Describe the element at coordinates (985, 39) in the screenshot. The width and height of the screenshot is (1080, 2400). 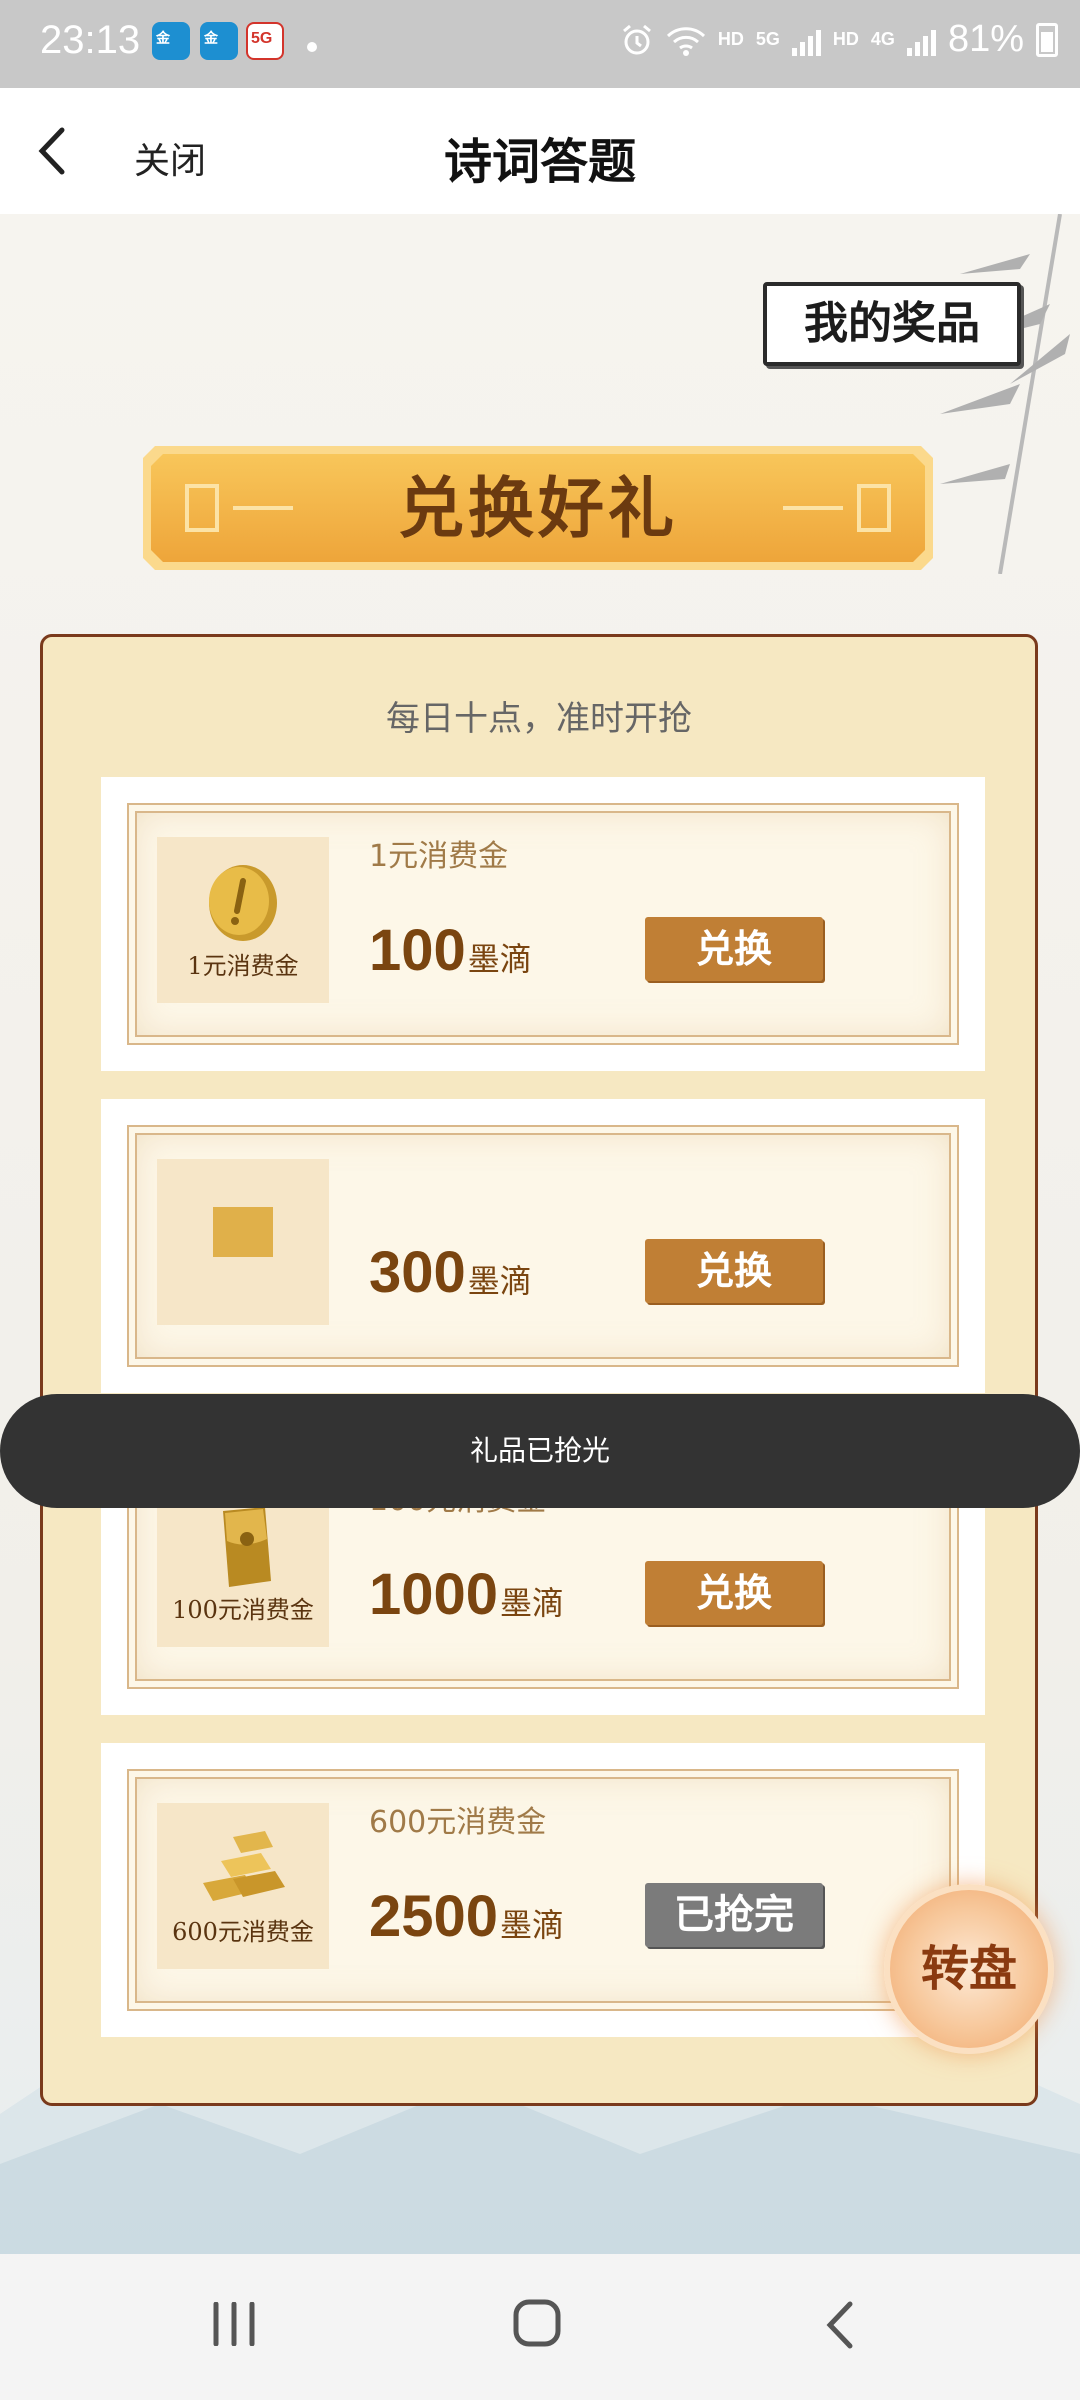
I see `battery-percent: 81%` at that location.